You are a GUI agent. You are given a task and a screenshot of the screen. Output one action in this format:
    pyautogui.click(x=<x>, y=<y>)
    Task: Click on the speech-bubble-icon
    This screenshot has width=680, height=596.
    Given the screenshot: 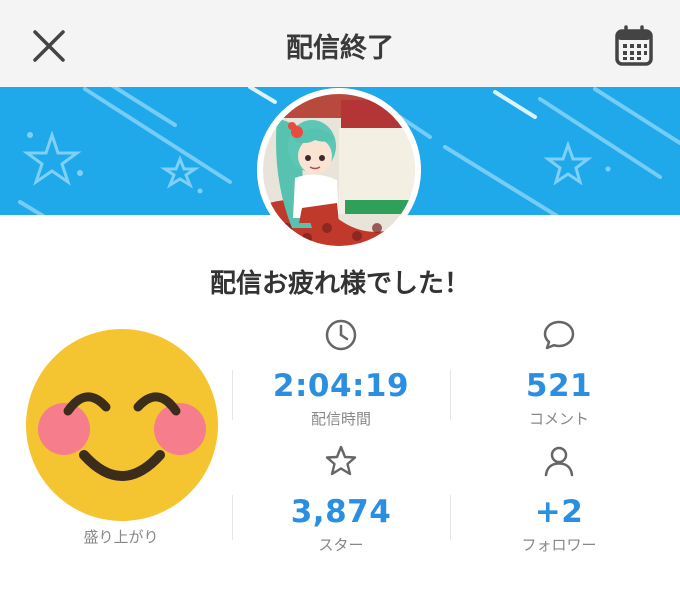 What is the action you would take?
    pyautogui.click(x=559, y=335)
    